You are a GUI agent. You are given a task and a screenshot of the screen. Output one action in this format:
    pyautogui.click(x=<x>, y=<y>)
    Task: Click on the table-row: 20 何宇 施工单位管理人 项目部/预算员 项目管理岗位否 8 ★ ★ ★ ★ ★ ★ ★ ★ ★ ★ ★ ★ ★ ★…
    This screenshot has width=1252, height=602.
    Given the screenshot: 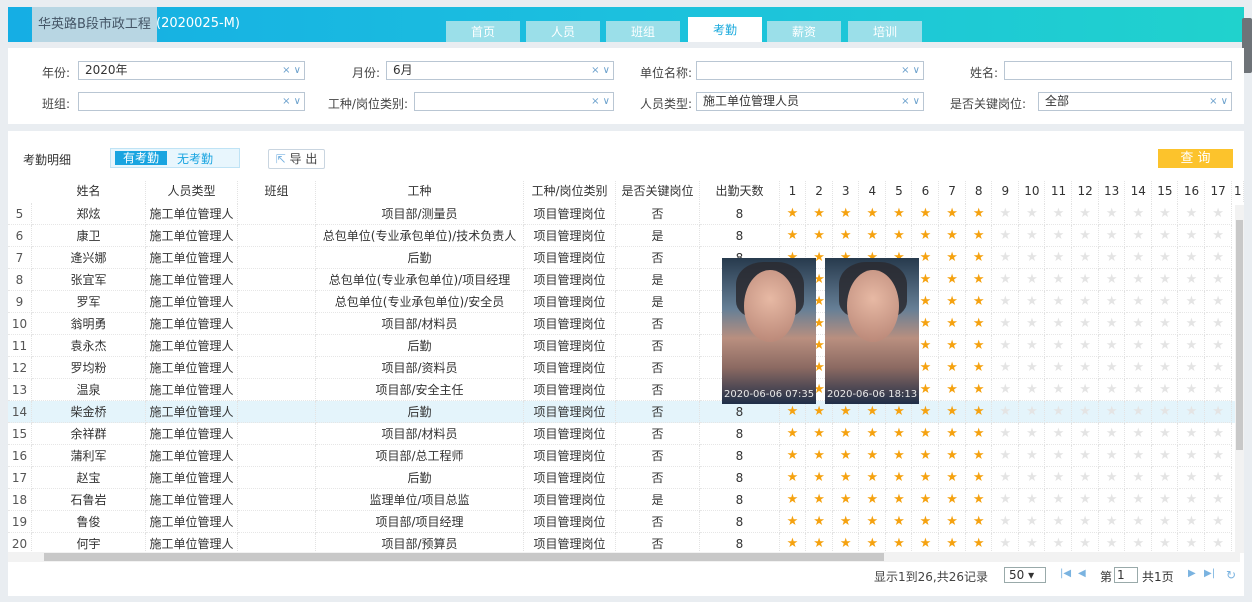 What is the action you would take?
    pyautogui.click(x=622, y=543)
    